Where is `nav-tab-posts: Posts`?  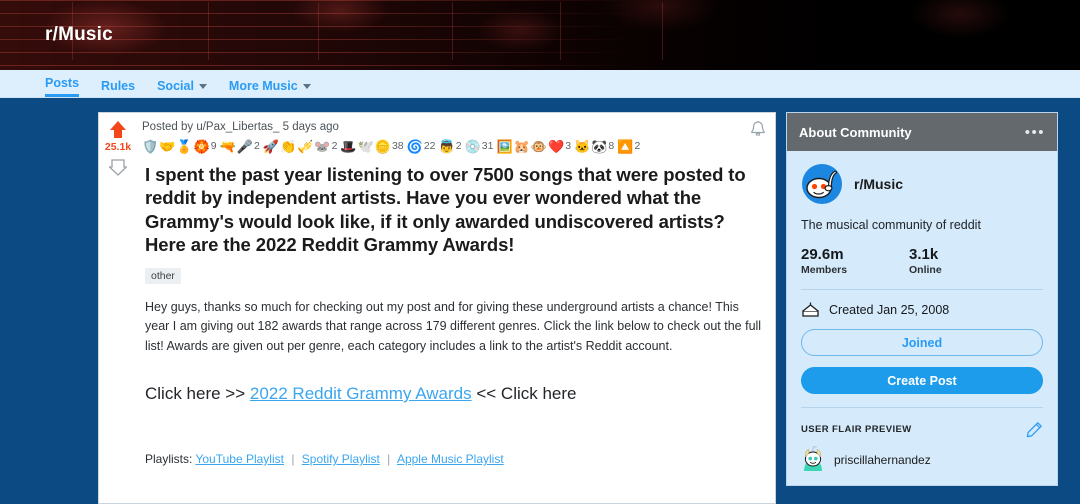 nav-tab-posts: Posts is located at coordinates (62, 86).